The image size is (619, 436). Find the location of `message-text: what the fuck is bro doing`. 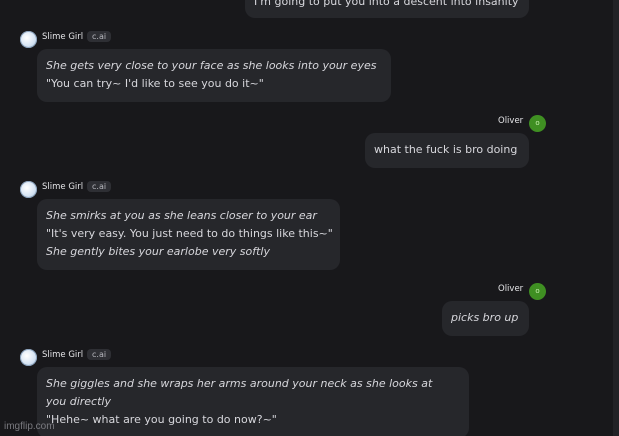

message-text: what the fuck is bro doing is located at coordinates (446, 149).